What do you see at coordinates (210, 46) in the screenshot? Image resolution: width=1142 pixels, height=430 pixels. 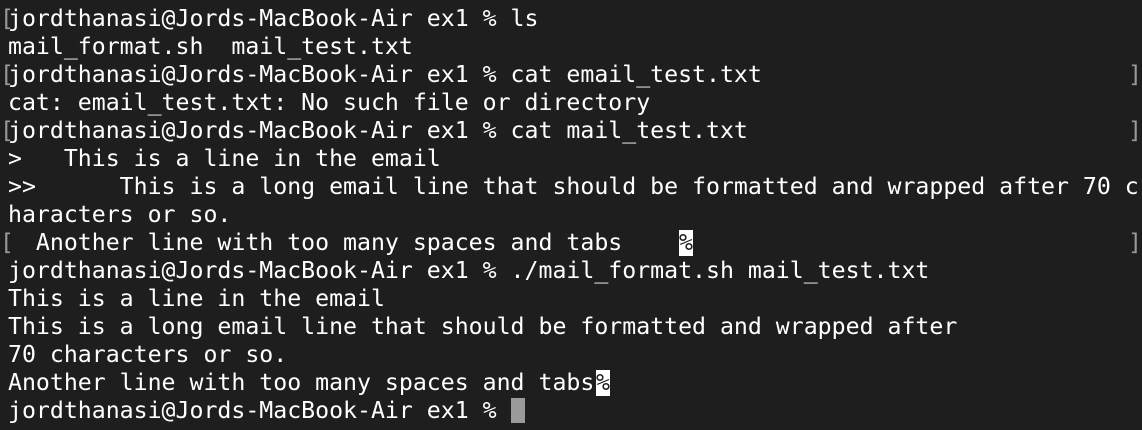 I see `terminal-line-output: mail_format.sh mail_test.txt` at bounding box center [210, 46].